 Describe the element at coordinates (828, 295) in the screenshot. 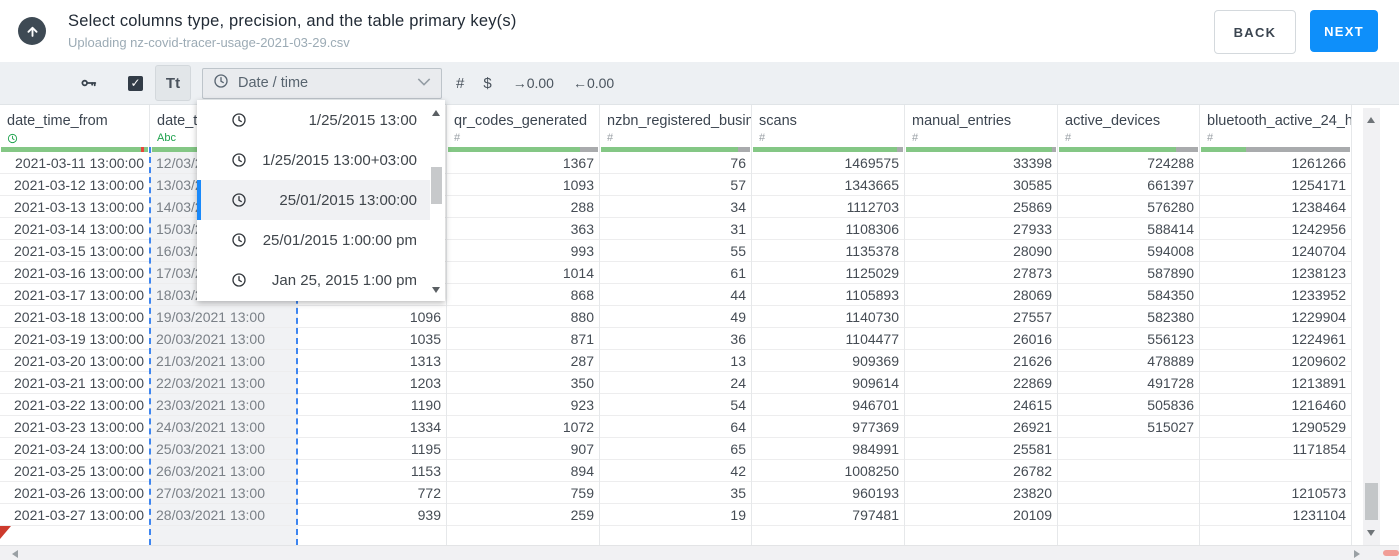

I see `grid-cell: 1105893` at that location.